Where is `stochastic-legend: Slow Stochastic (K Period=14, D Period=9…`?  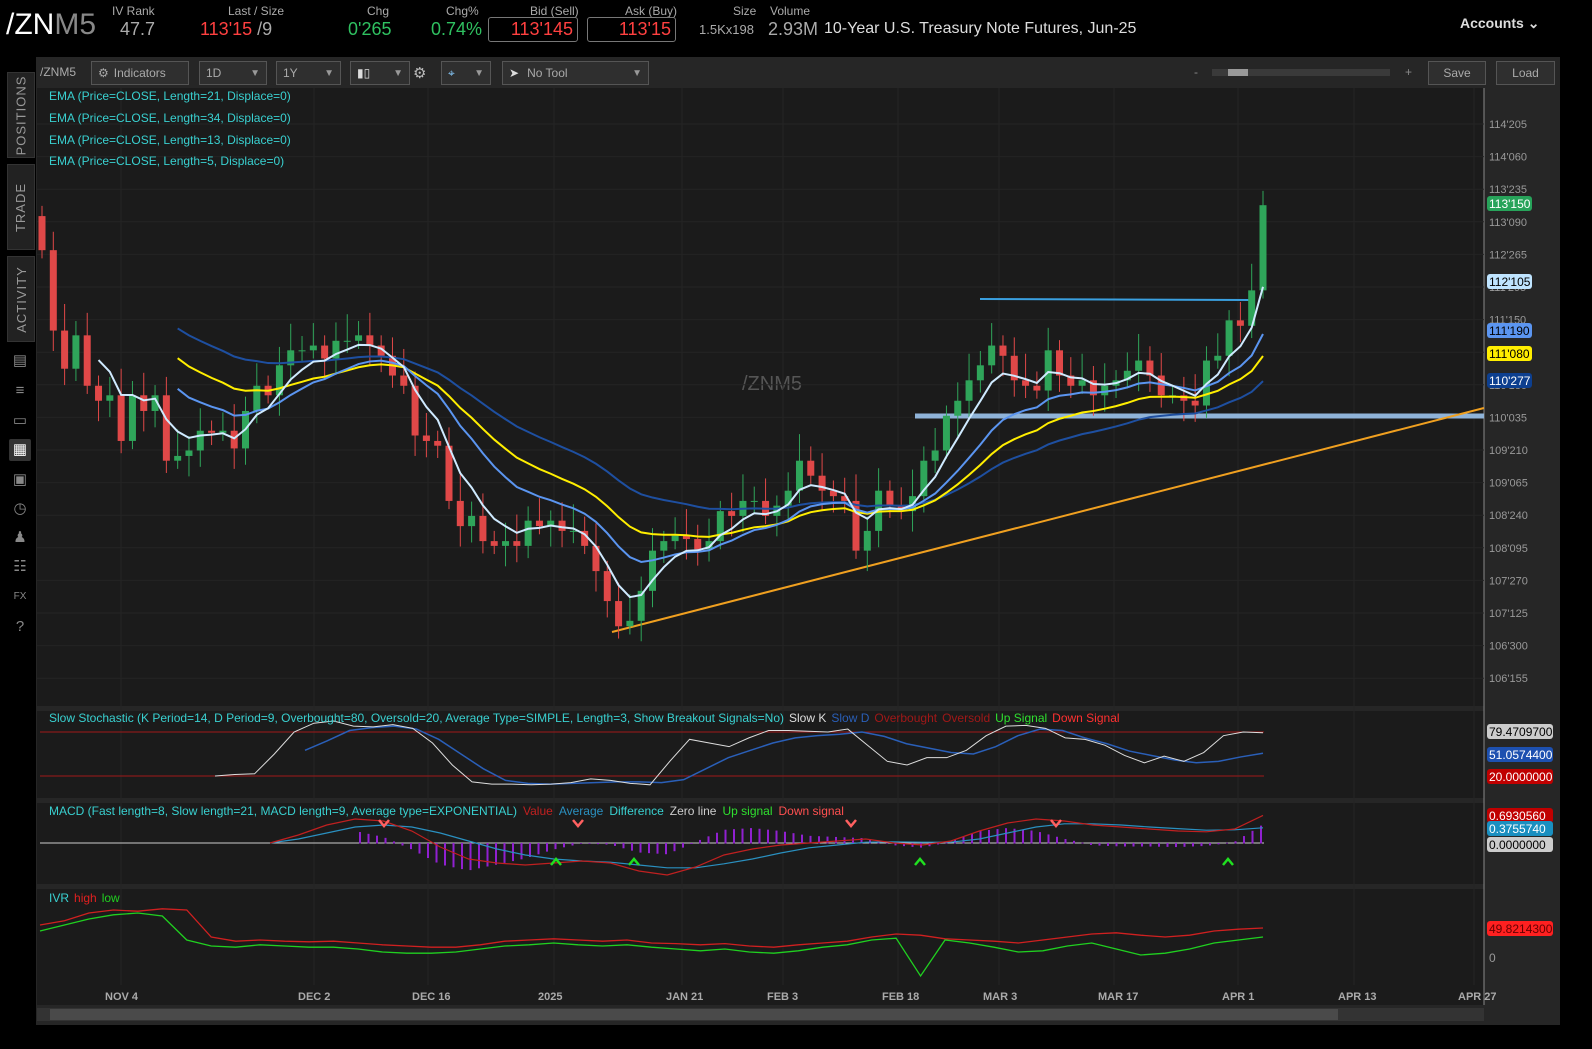 stochastic-legend: Slow Stochastic (K Period=14, D Period=9… is located at coordinates (584, 718).